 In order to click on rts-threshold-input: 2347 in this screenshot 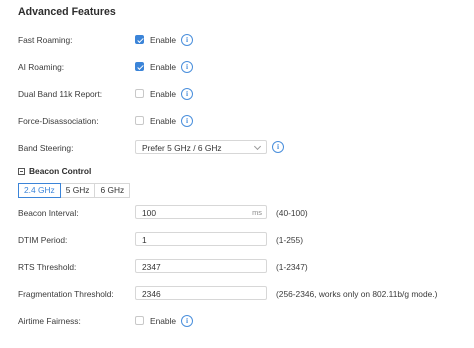, I will do `click(201, 266)`.